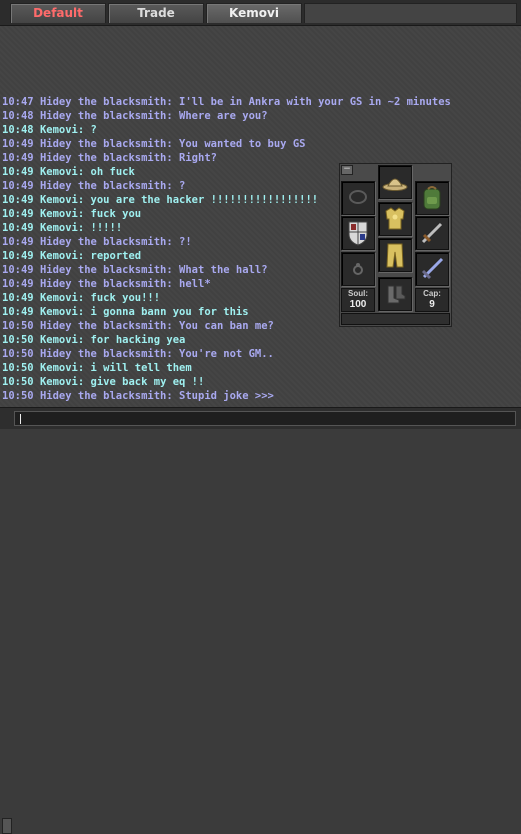  I want to click on capacity: Cap: 9, so click(432, 300).